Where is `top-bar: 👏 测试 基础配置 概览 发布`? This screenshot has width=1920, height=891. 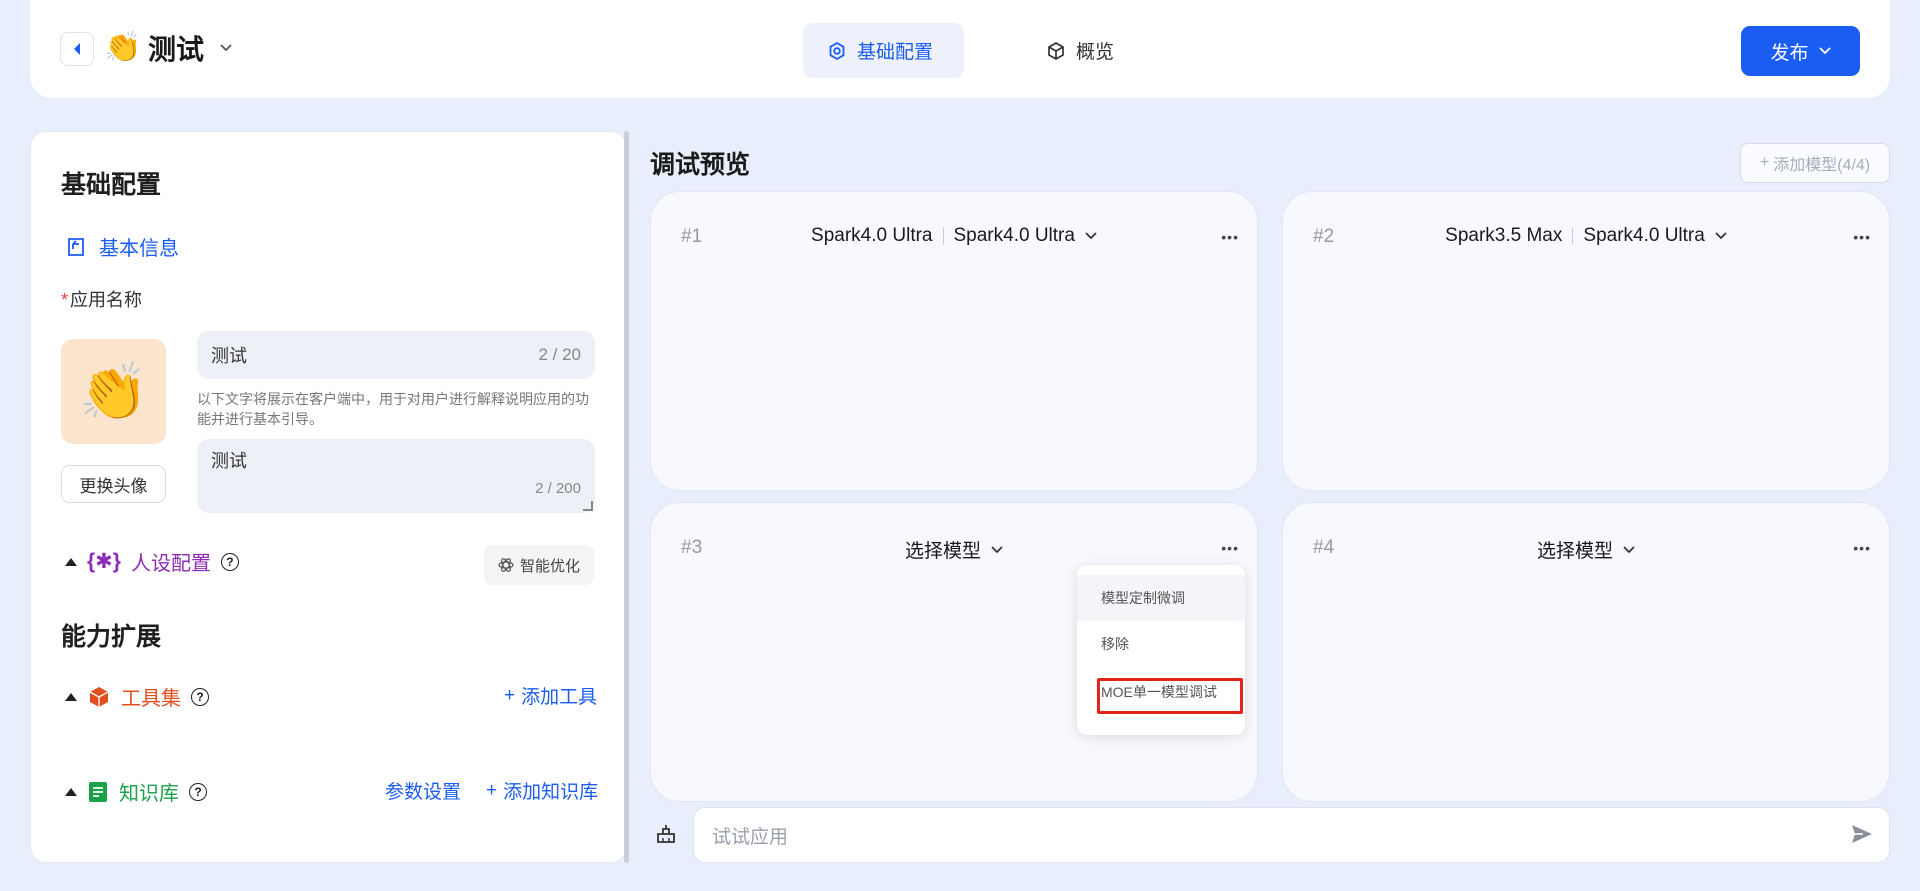 top-bar: 👏 测试 基础配置 概览 发布 is located at coordinates (960, 49).